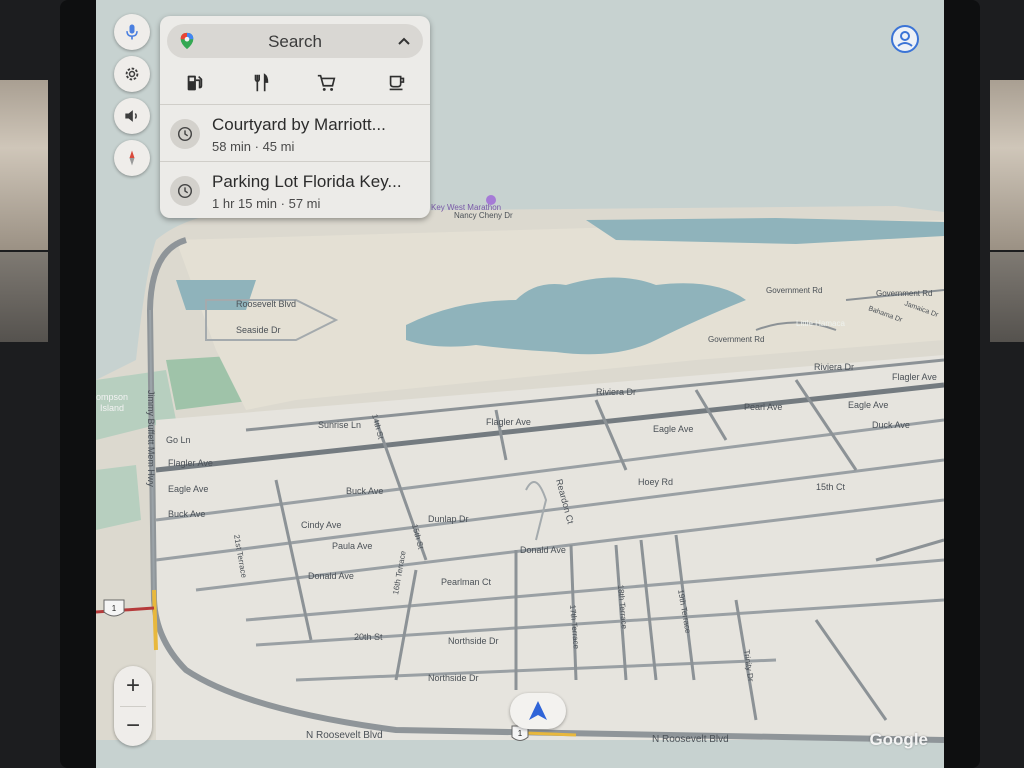  What do you see at coordinates (834, 367) in the screenshot?
I see `label-riviera-right: Riviera Dr` at bounding box center [834, 367].